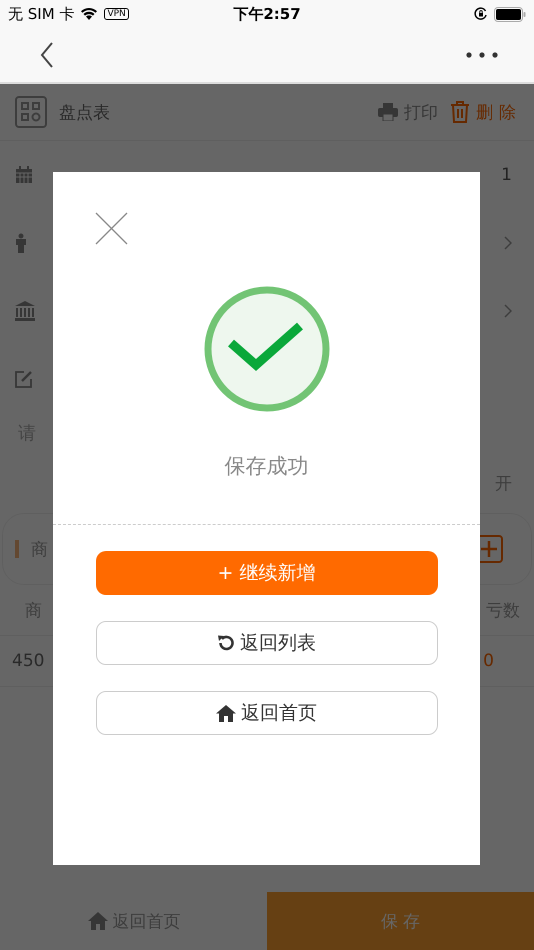 The height and width of the screenshot is (950, 534). What do you see at coordinates (400, 921) in the screenshot?
I see `save-button: 保 存` at bounding box center [400, 921].